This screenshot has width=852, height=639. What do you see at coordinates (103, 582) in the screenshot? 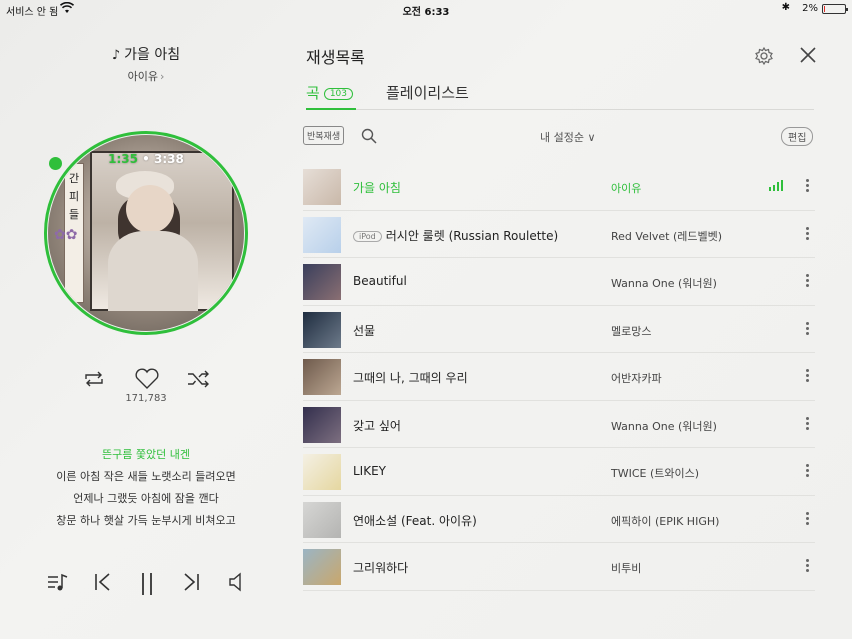
I see `previous-icon` at bounding box center [103, 582].